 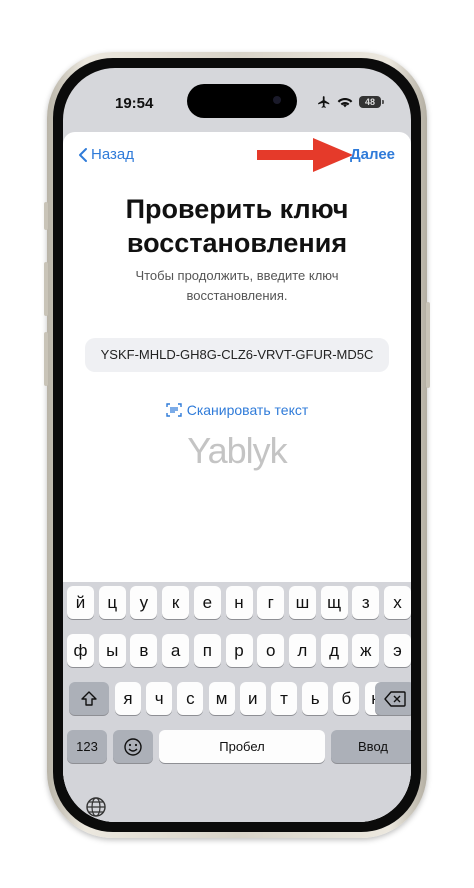 What do you see at coordinates (247, 410) in the screenshot?
I see `scan-text-label: Сканировать текст` at bounding box center [247, 410].